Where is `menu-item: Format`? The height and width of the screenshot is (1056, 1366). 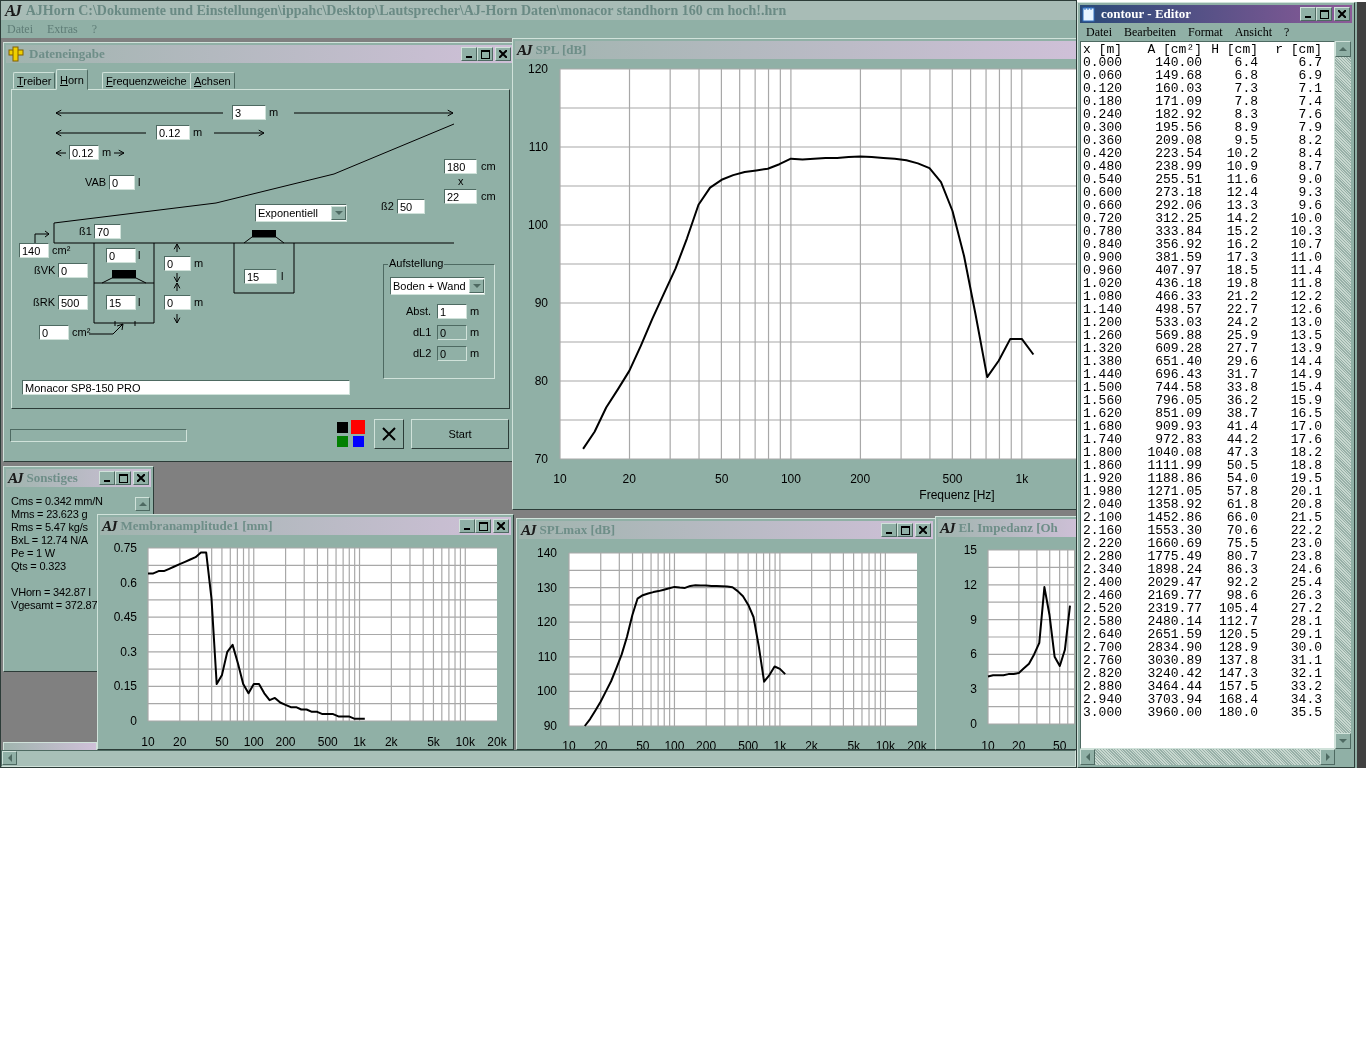
menu-item: Format is located at coordinates (1205, 32).